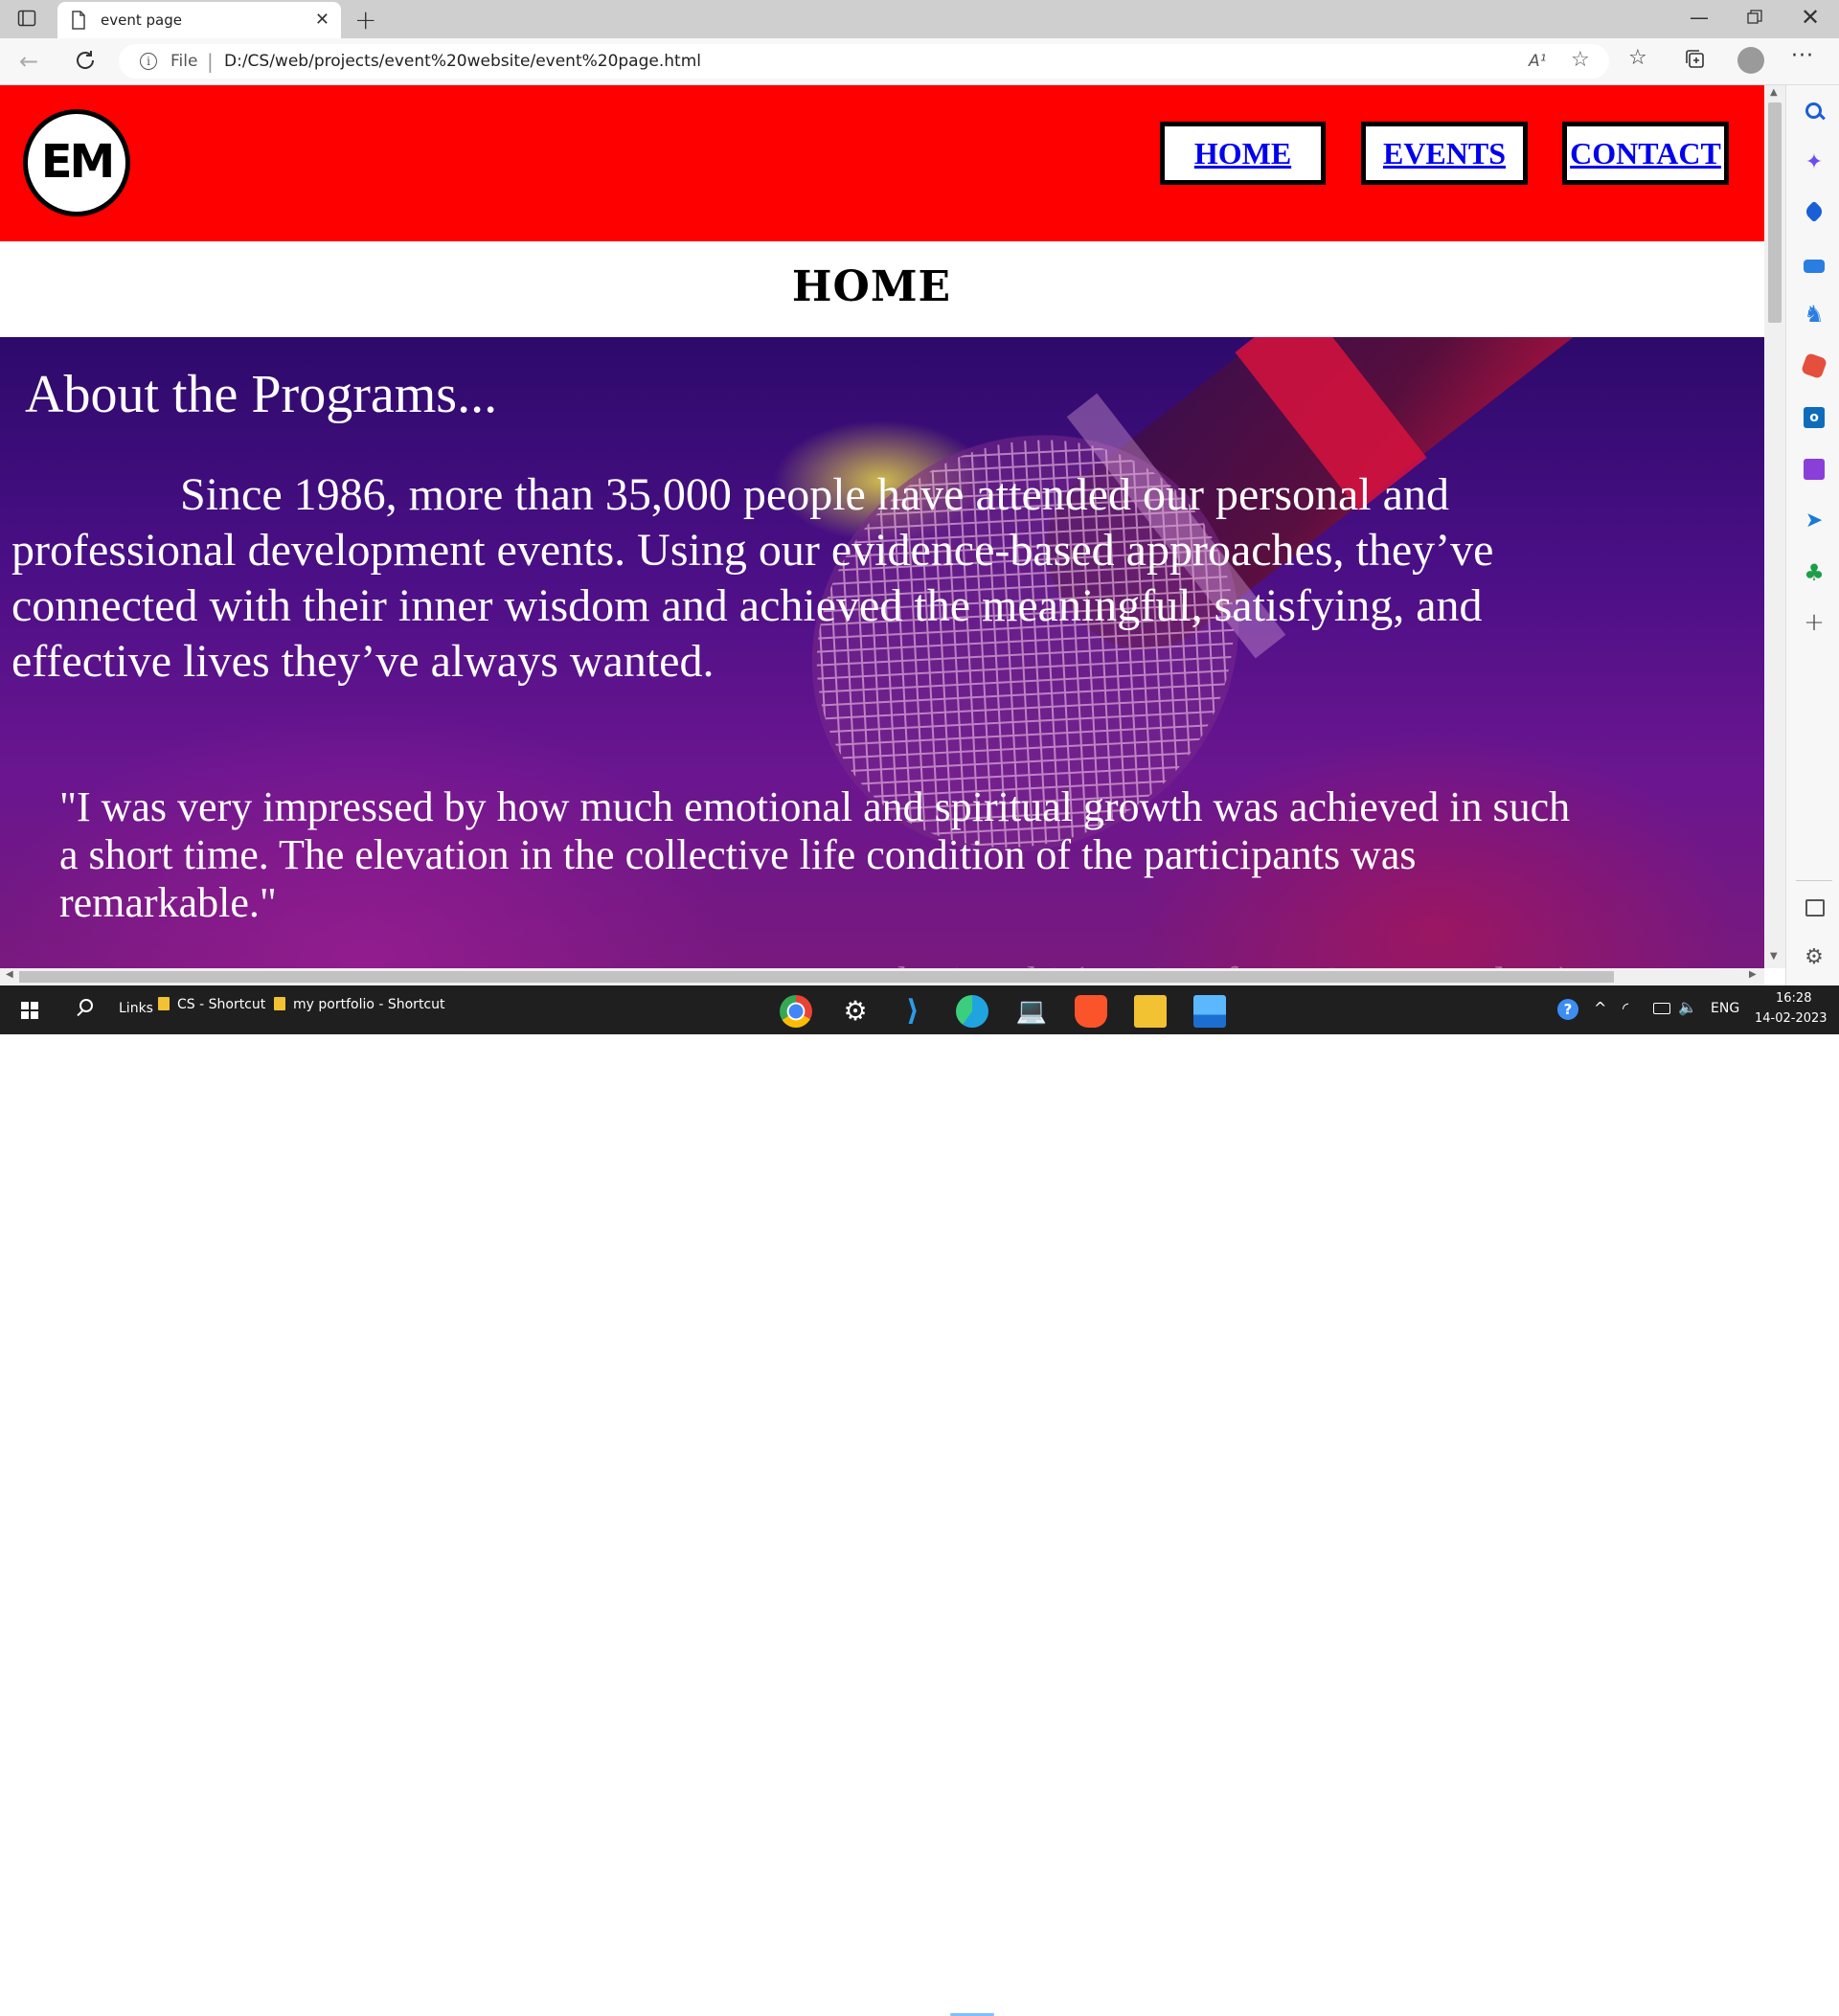  What do you see at coordinates (1091, 1012) in the screenshot?
I see `brave-icon` at bounding box center [1091, 1012].